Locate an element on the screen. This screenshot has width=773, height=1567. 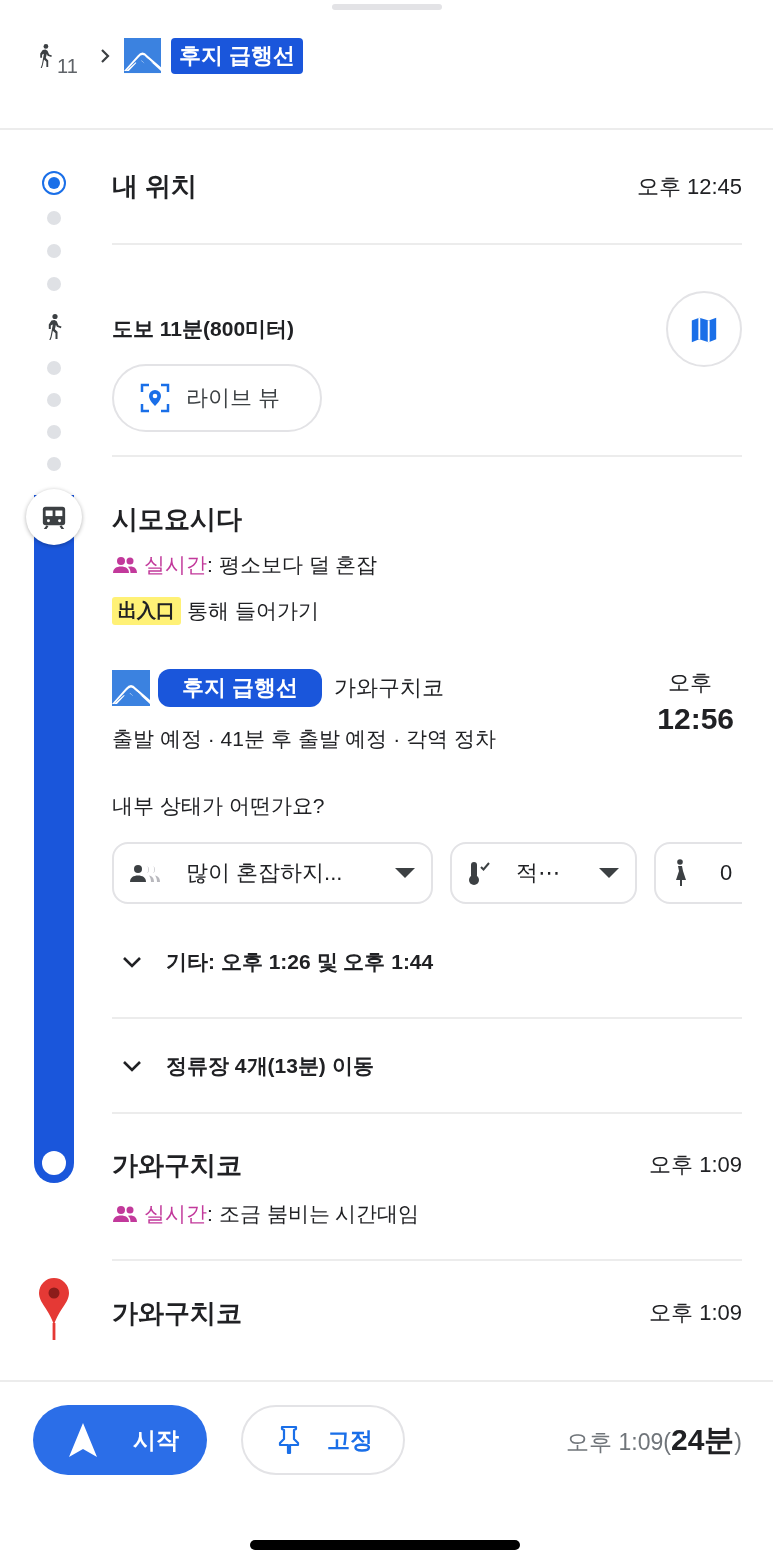
place-name: 가와구치코 is located at coordinates (177, 1313).